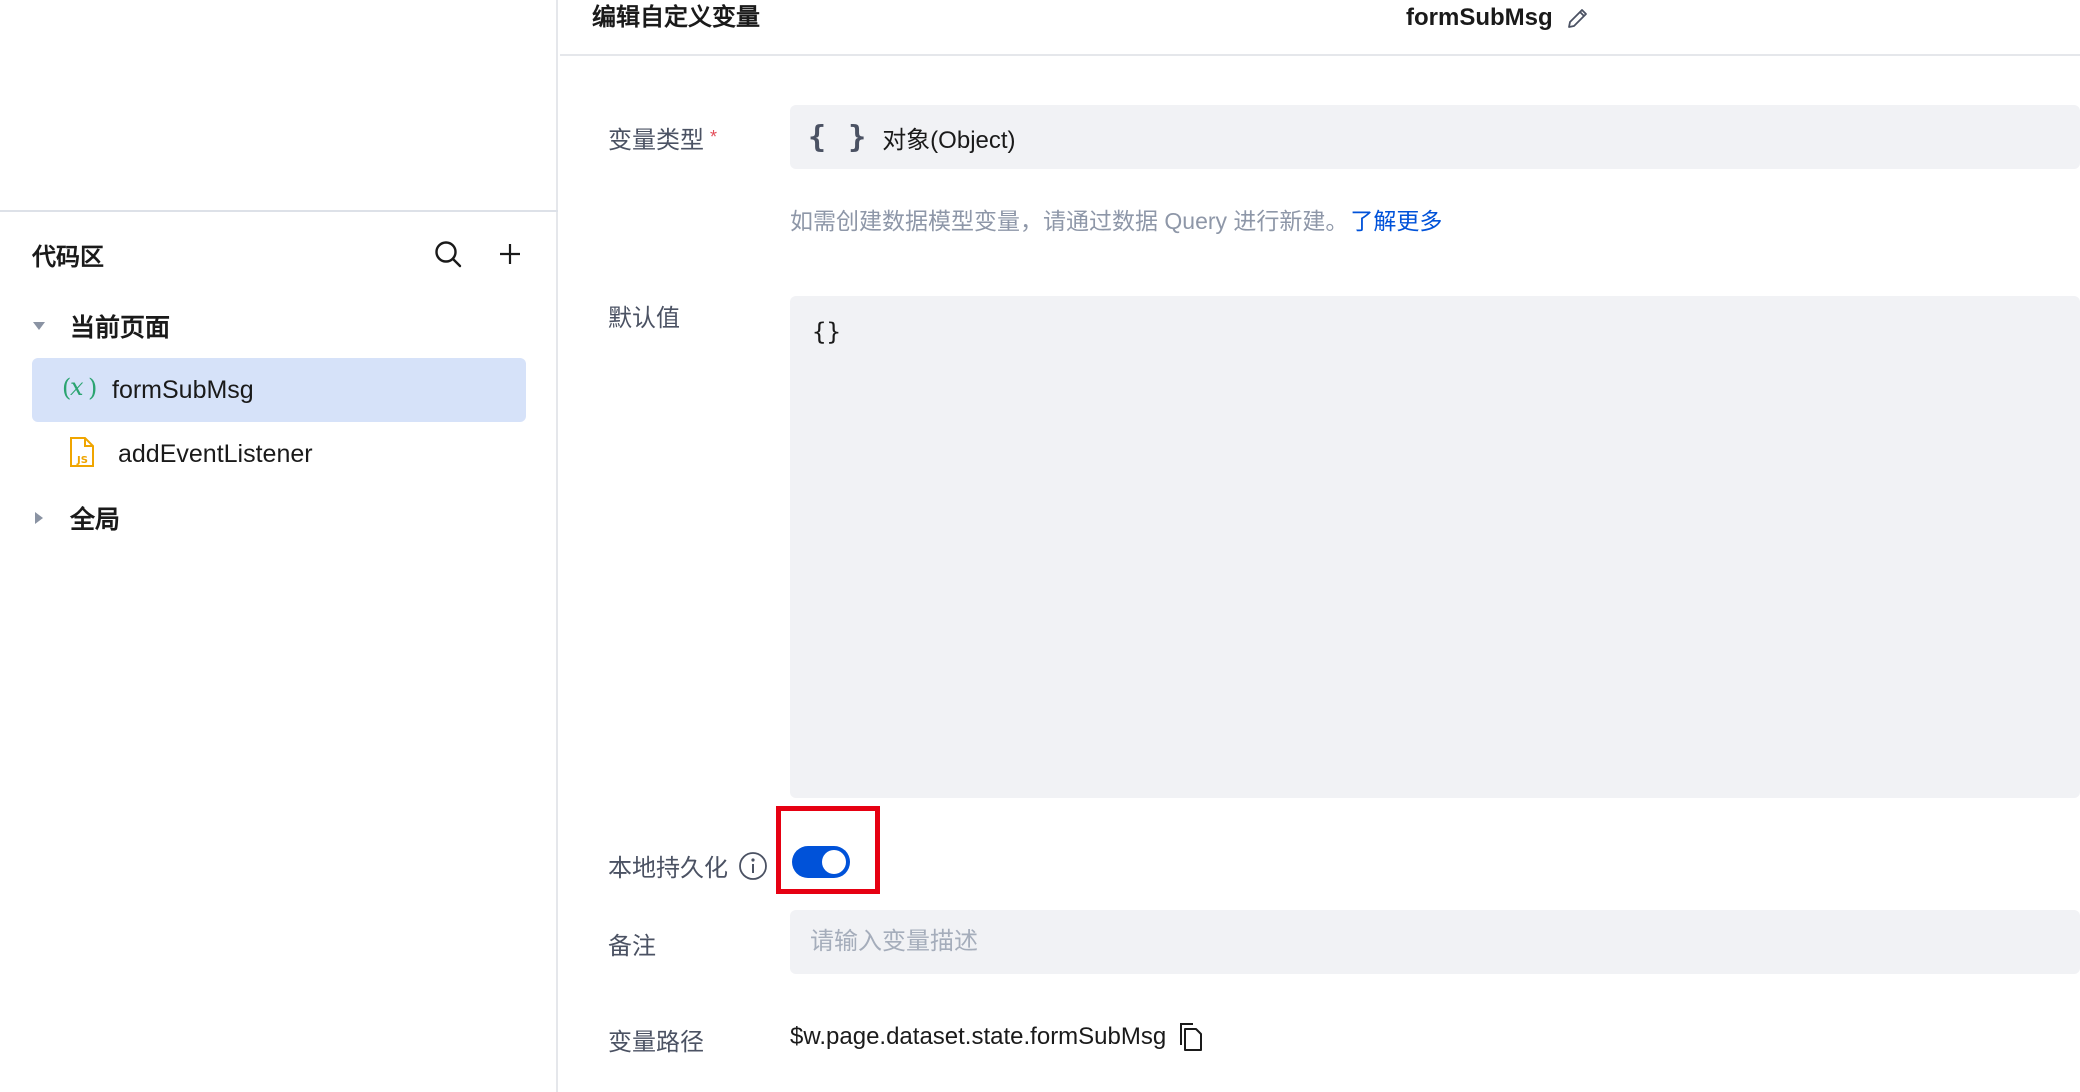 Image resolution: width=2080 pixels, height=1092 pixels. I want to click on variable-path: $w.page.dataset.state.formSubMsg, so click(997, 1037).